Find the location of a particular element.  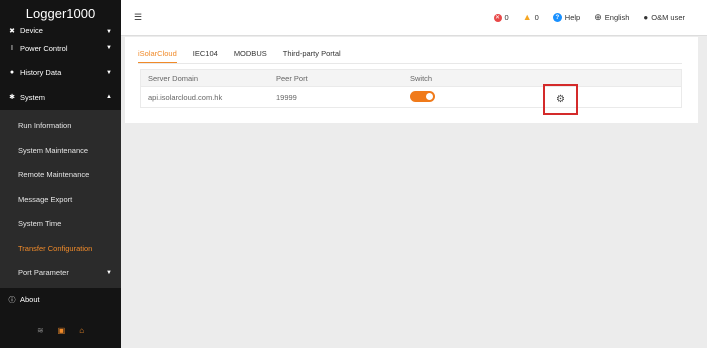

sidebar-subitem-run-information: Run Information is located at coordinates (60, 125).